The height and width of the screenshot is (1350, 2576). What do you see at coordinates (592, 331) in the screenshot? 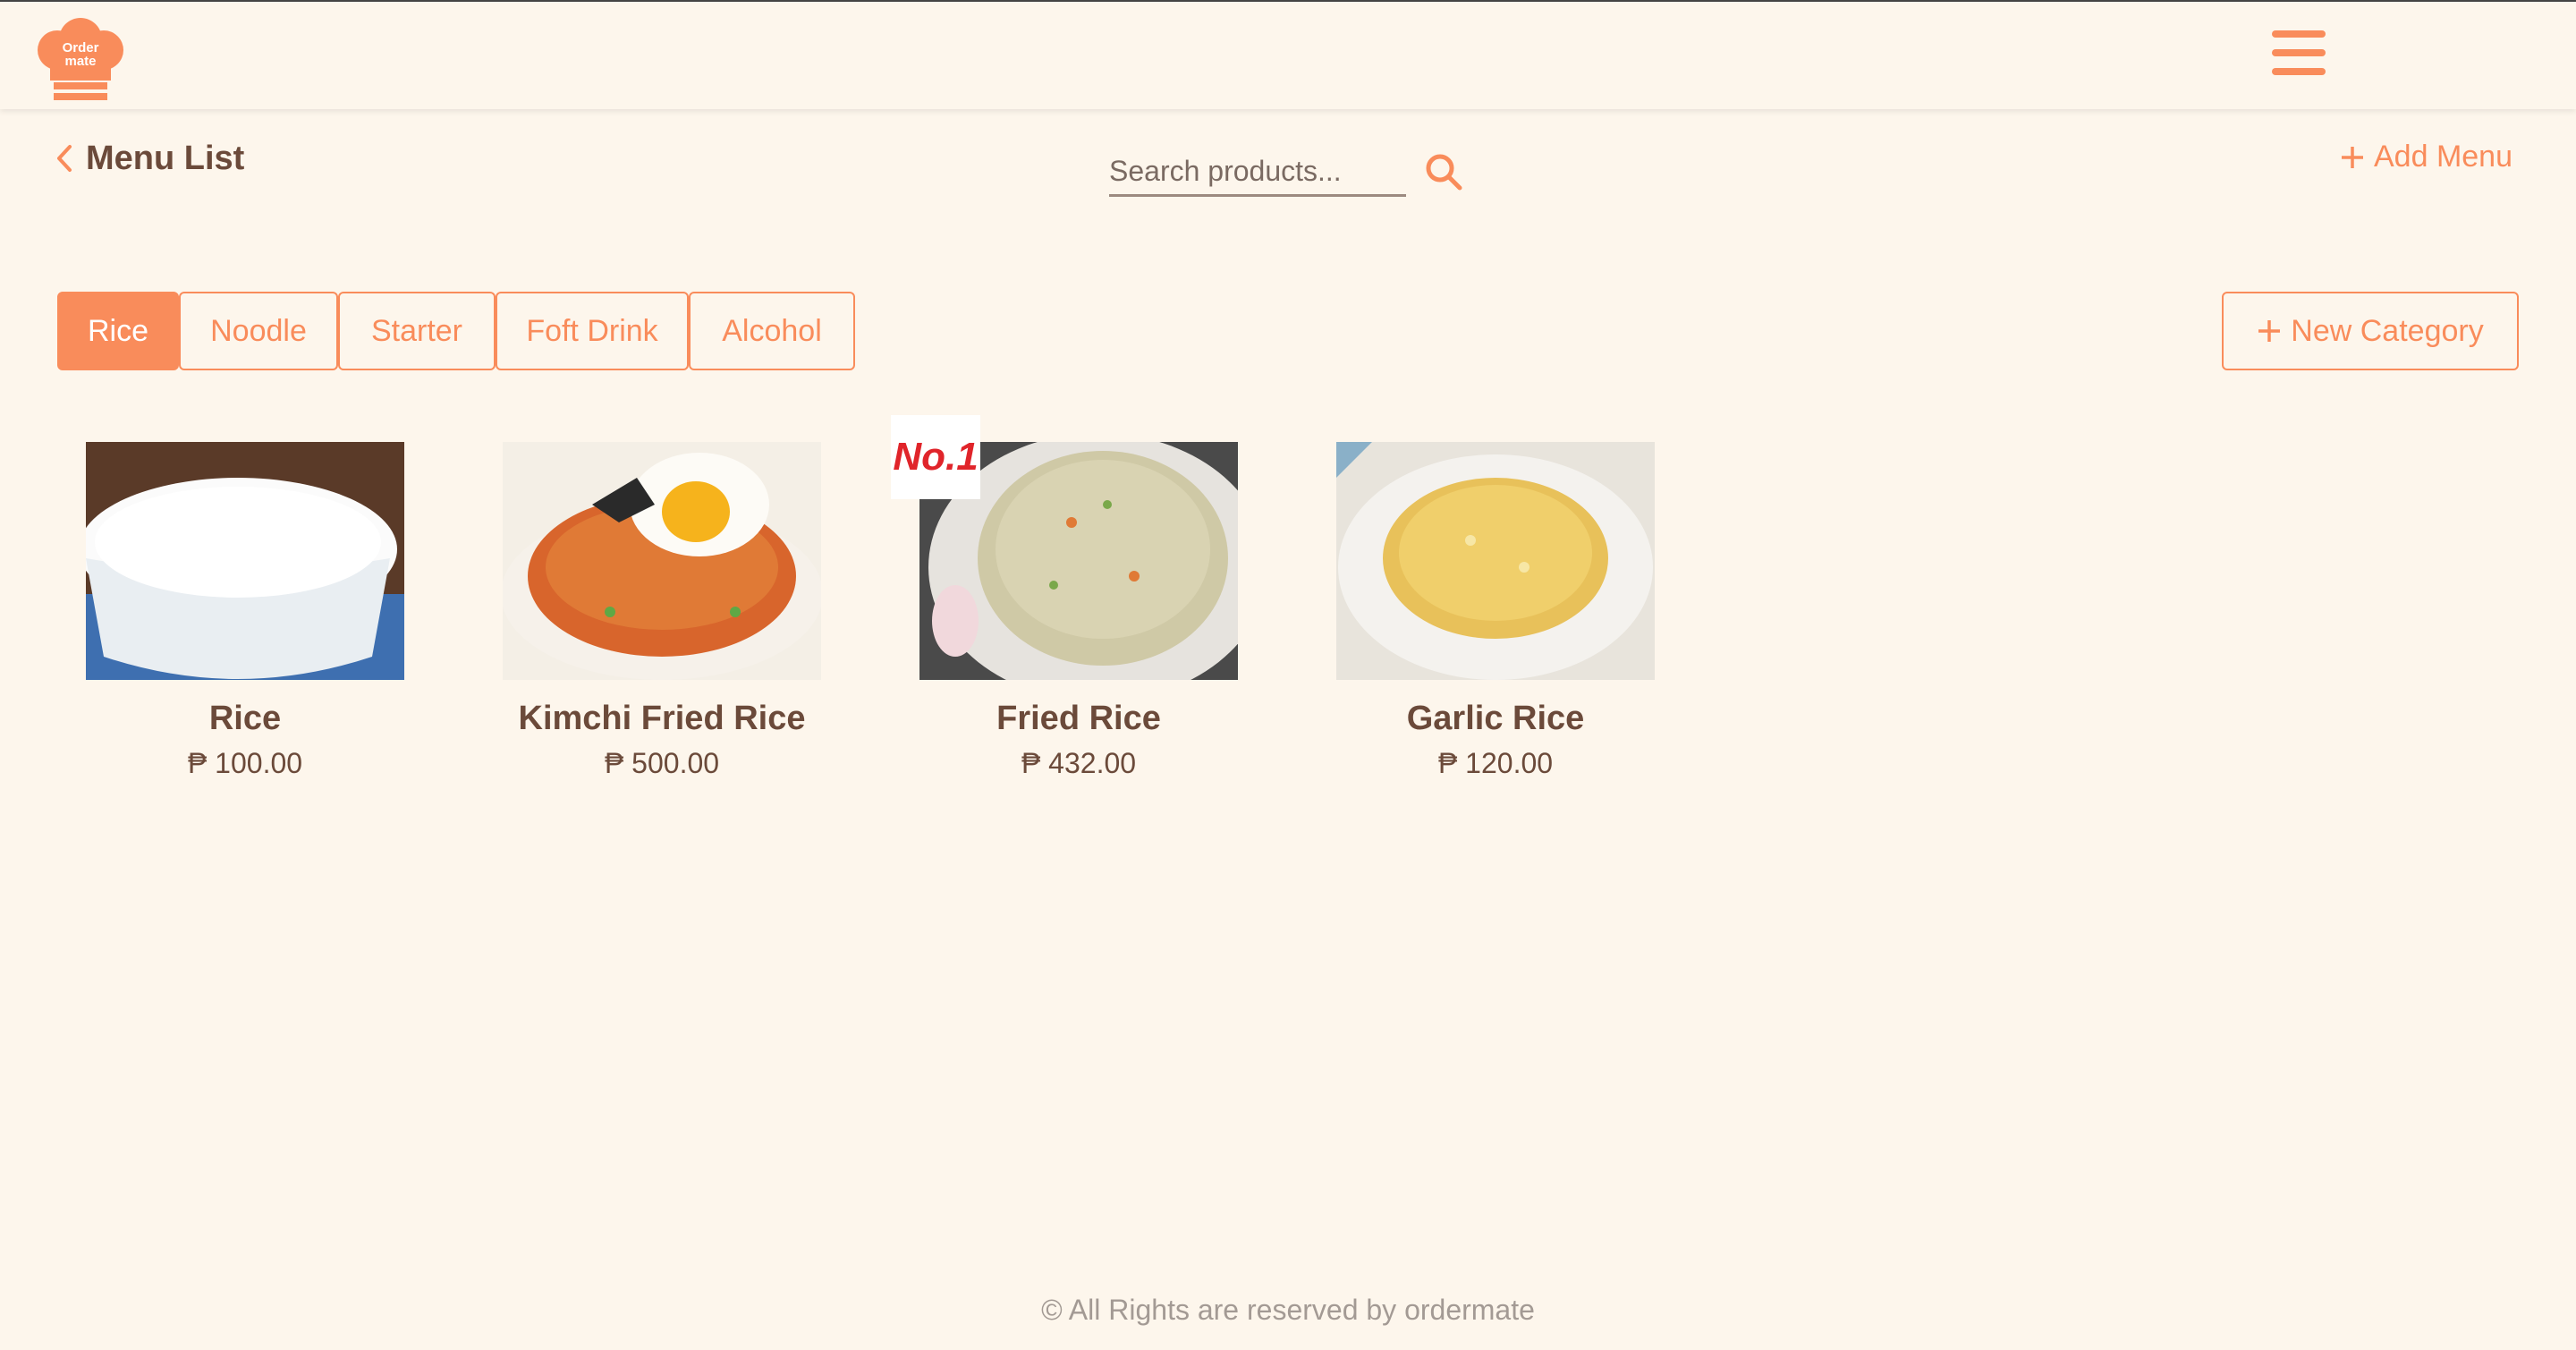
I see `tab-soft-drink: Foft Drink` at bounding box center [592, 331].